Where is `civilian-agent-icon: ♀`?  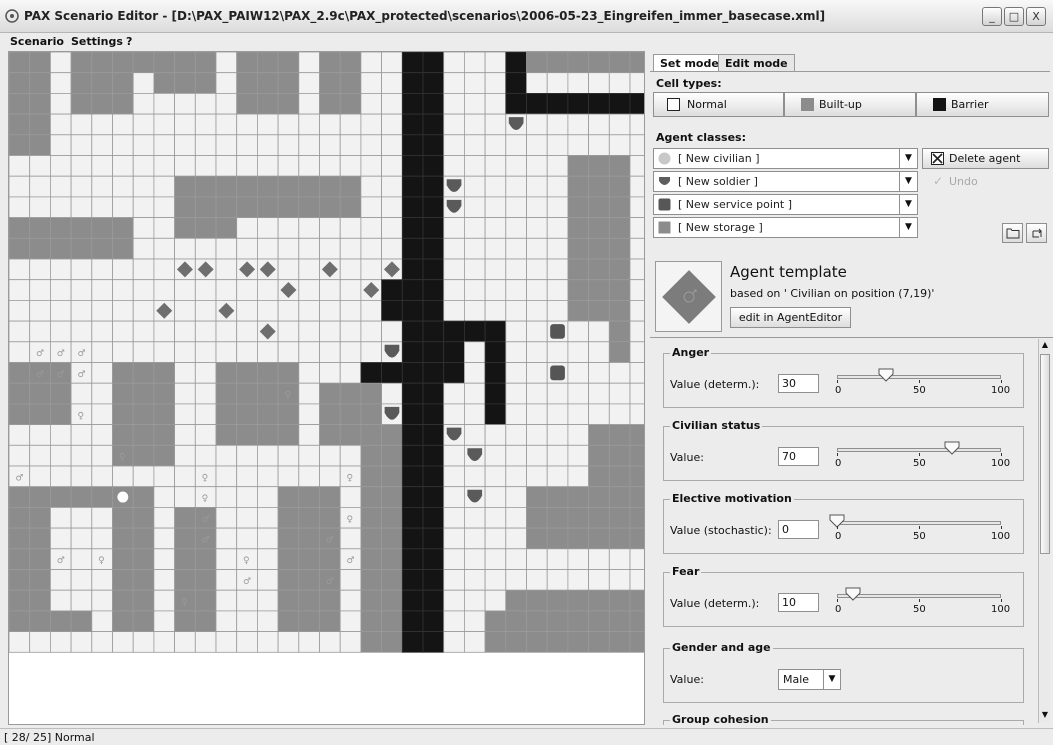
civilian-agent-icon: ♀ is located at coordinates (350, 478).